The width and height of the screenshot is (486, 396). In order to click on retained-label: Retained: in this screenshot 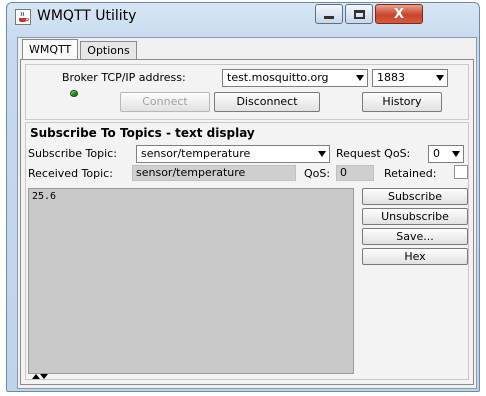, I will do `click(410, 173)`.